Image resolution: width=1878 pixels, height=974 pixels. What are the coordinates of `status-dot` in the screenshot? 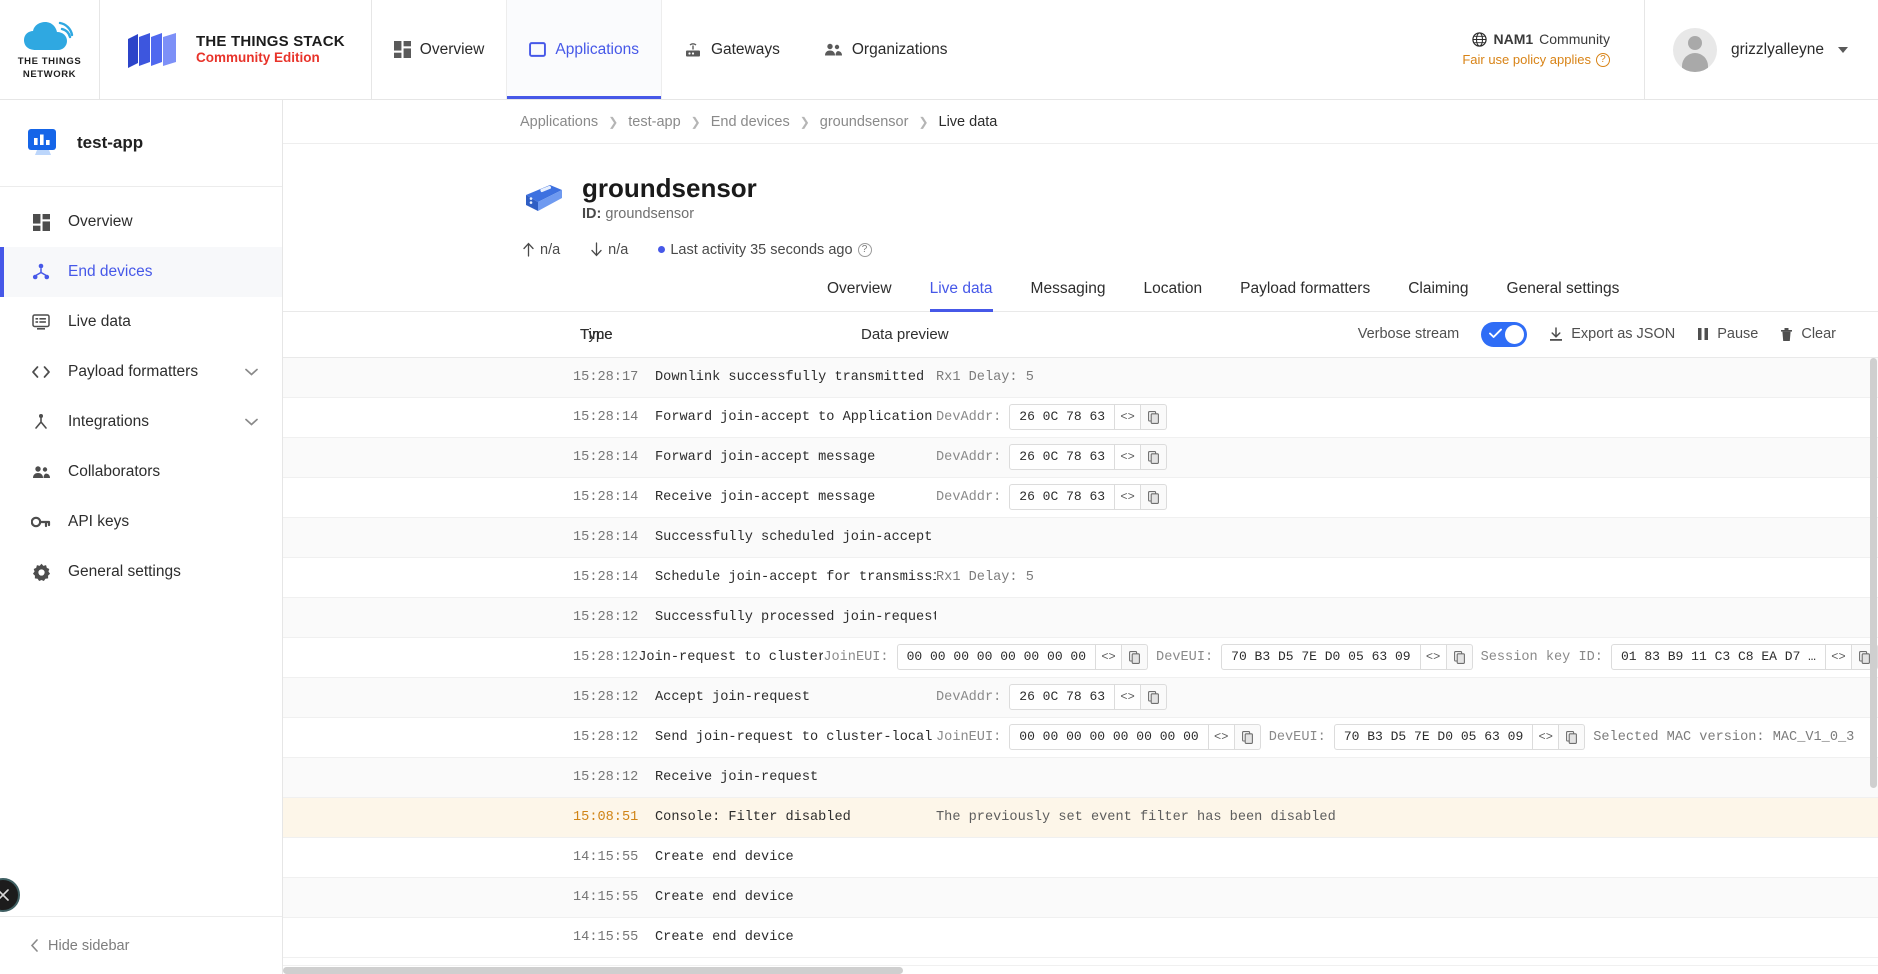 It's located at (662, 250).